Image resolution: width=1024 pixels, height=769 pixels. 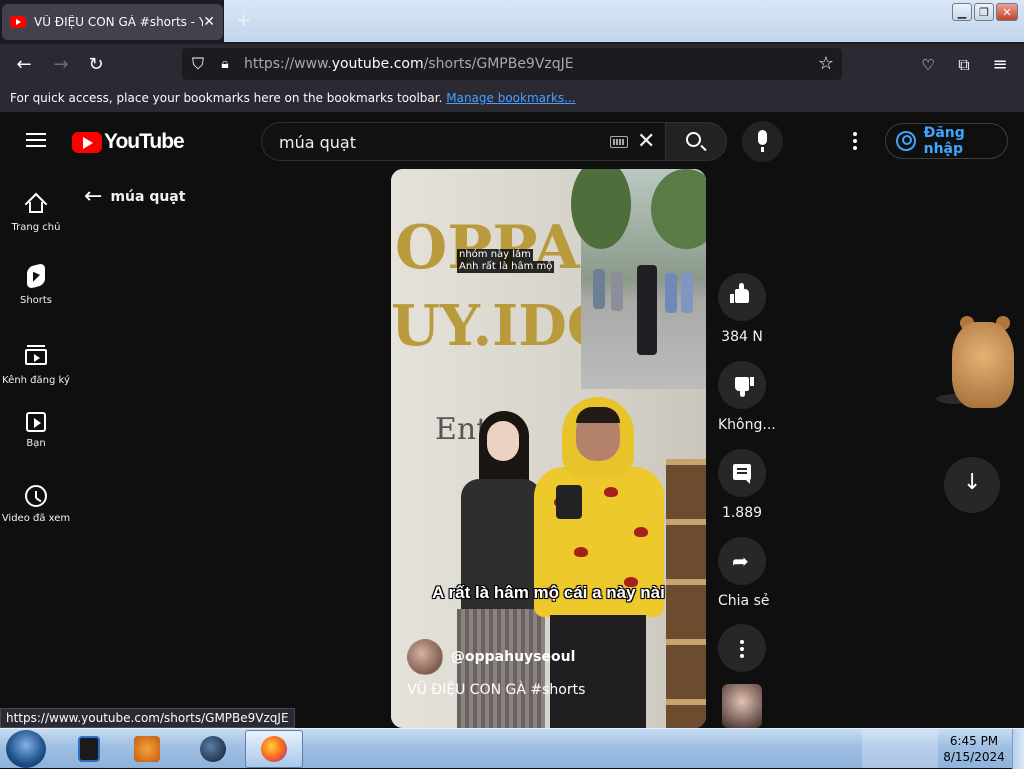 I want to click on sidebar-item-you: Bạn, so click(x=36, y=430).